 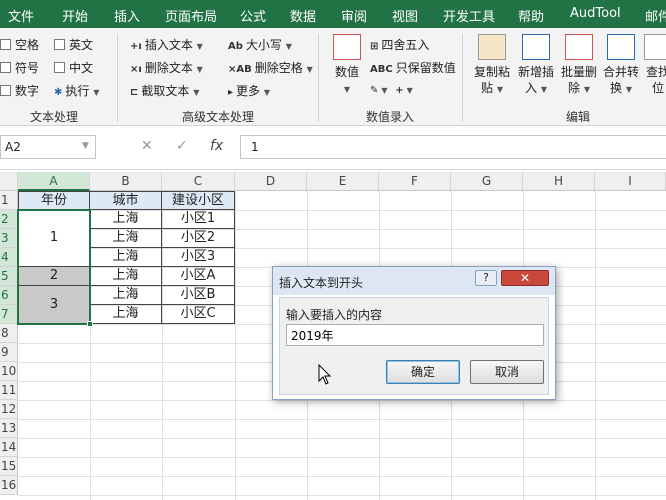 I want to click on cell-district: 小区C, so click(x=198, y=314).